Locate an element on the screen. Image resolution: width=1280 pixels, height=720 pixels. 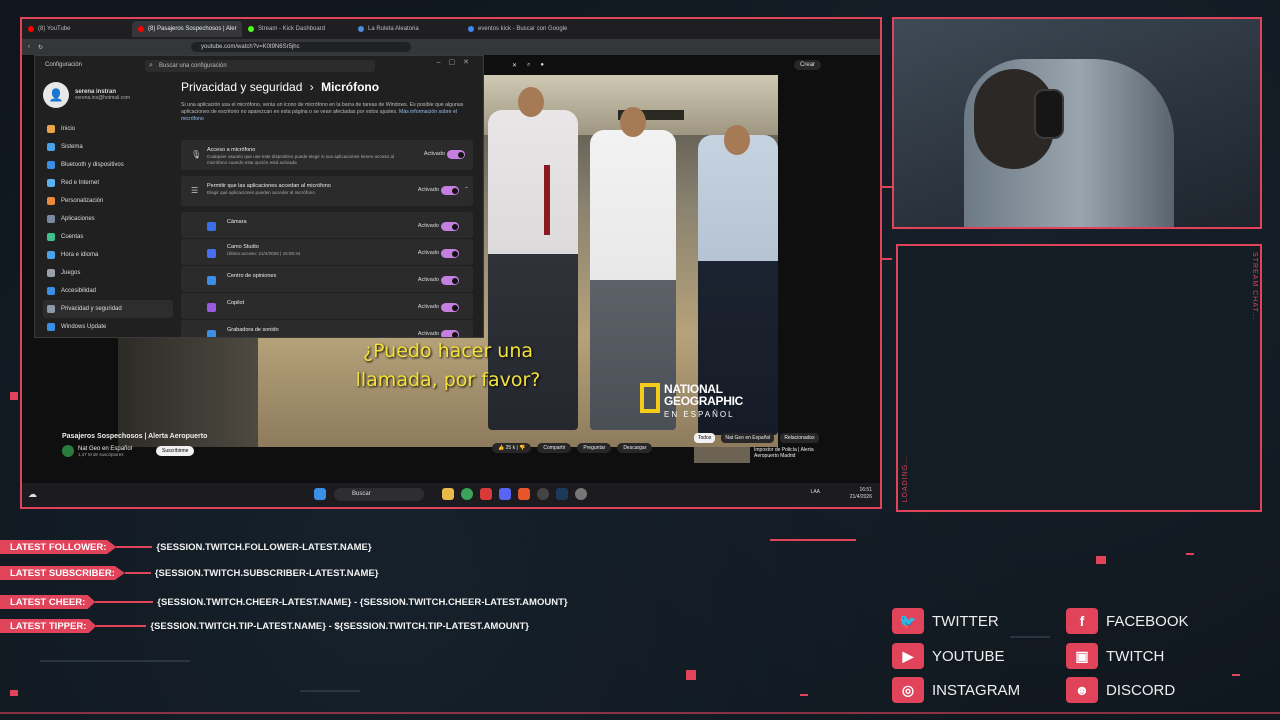
subscribe-button: Suscribirme is located at coordinates (175, 451).